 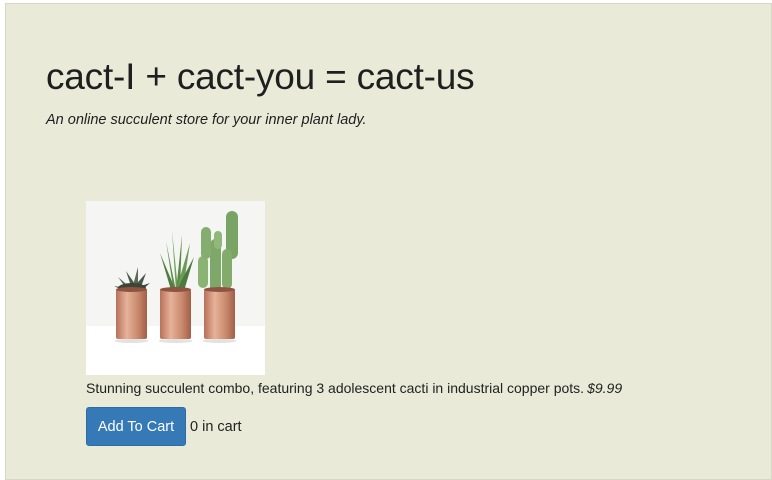 What do you see at coordinates (131, 314) in the screenshot?
I see `copper-pot-left` at bounding box center [131, 314].